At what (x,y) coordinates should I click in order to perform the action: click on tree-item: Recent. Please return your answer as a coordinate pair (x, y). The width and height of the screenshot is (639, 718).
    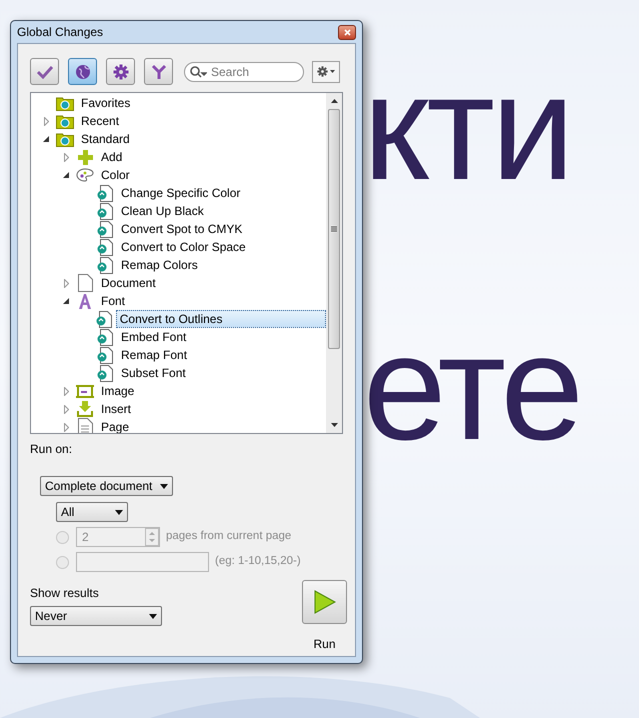
    Looking at the image, I should click on (100, 121).